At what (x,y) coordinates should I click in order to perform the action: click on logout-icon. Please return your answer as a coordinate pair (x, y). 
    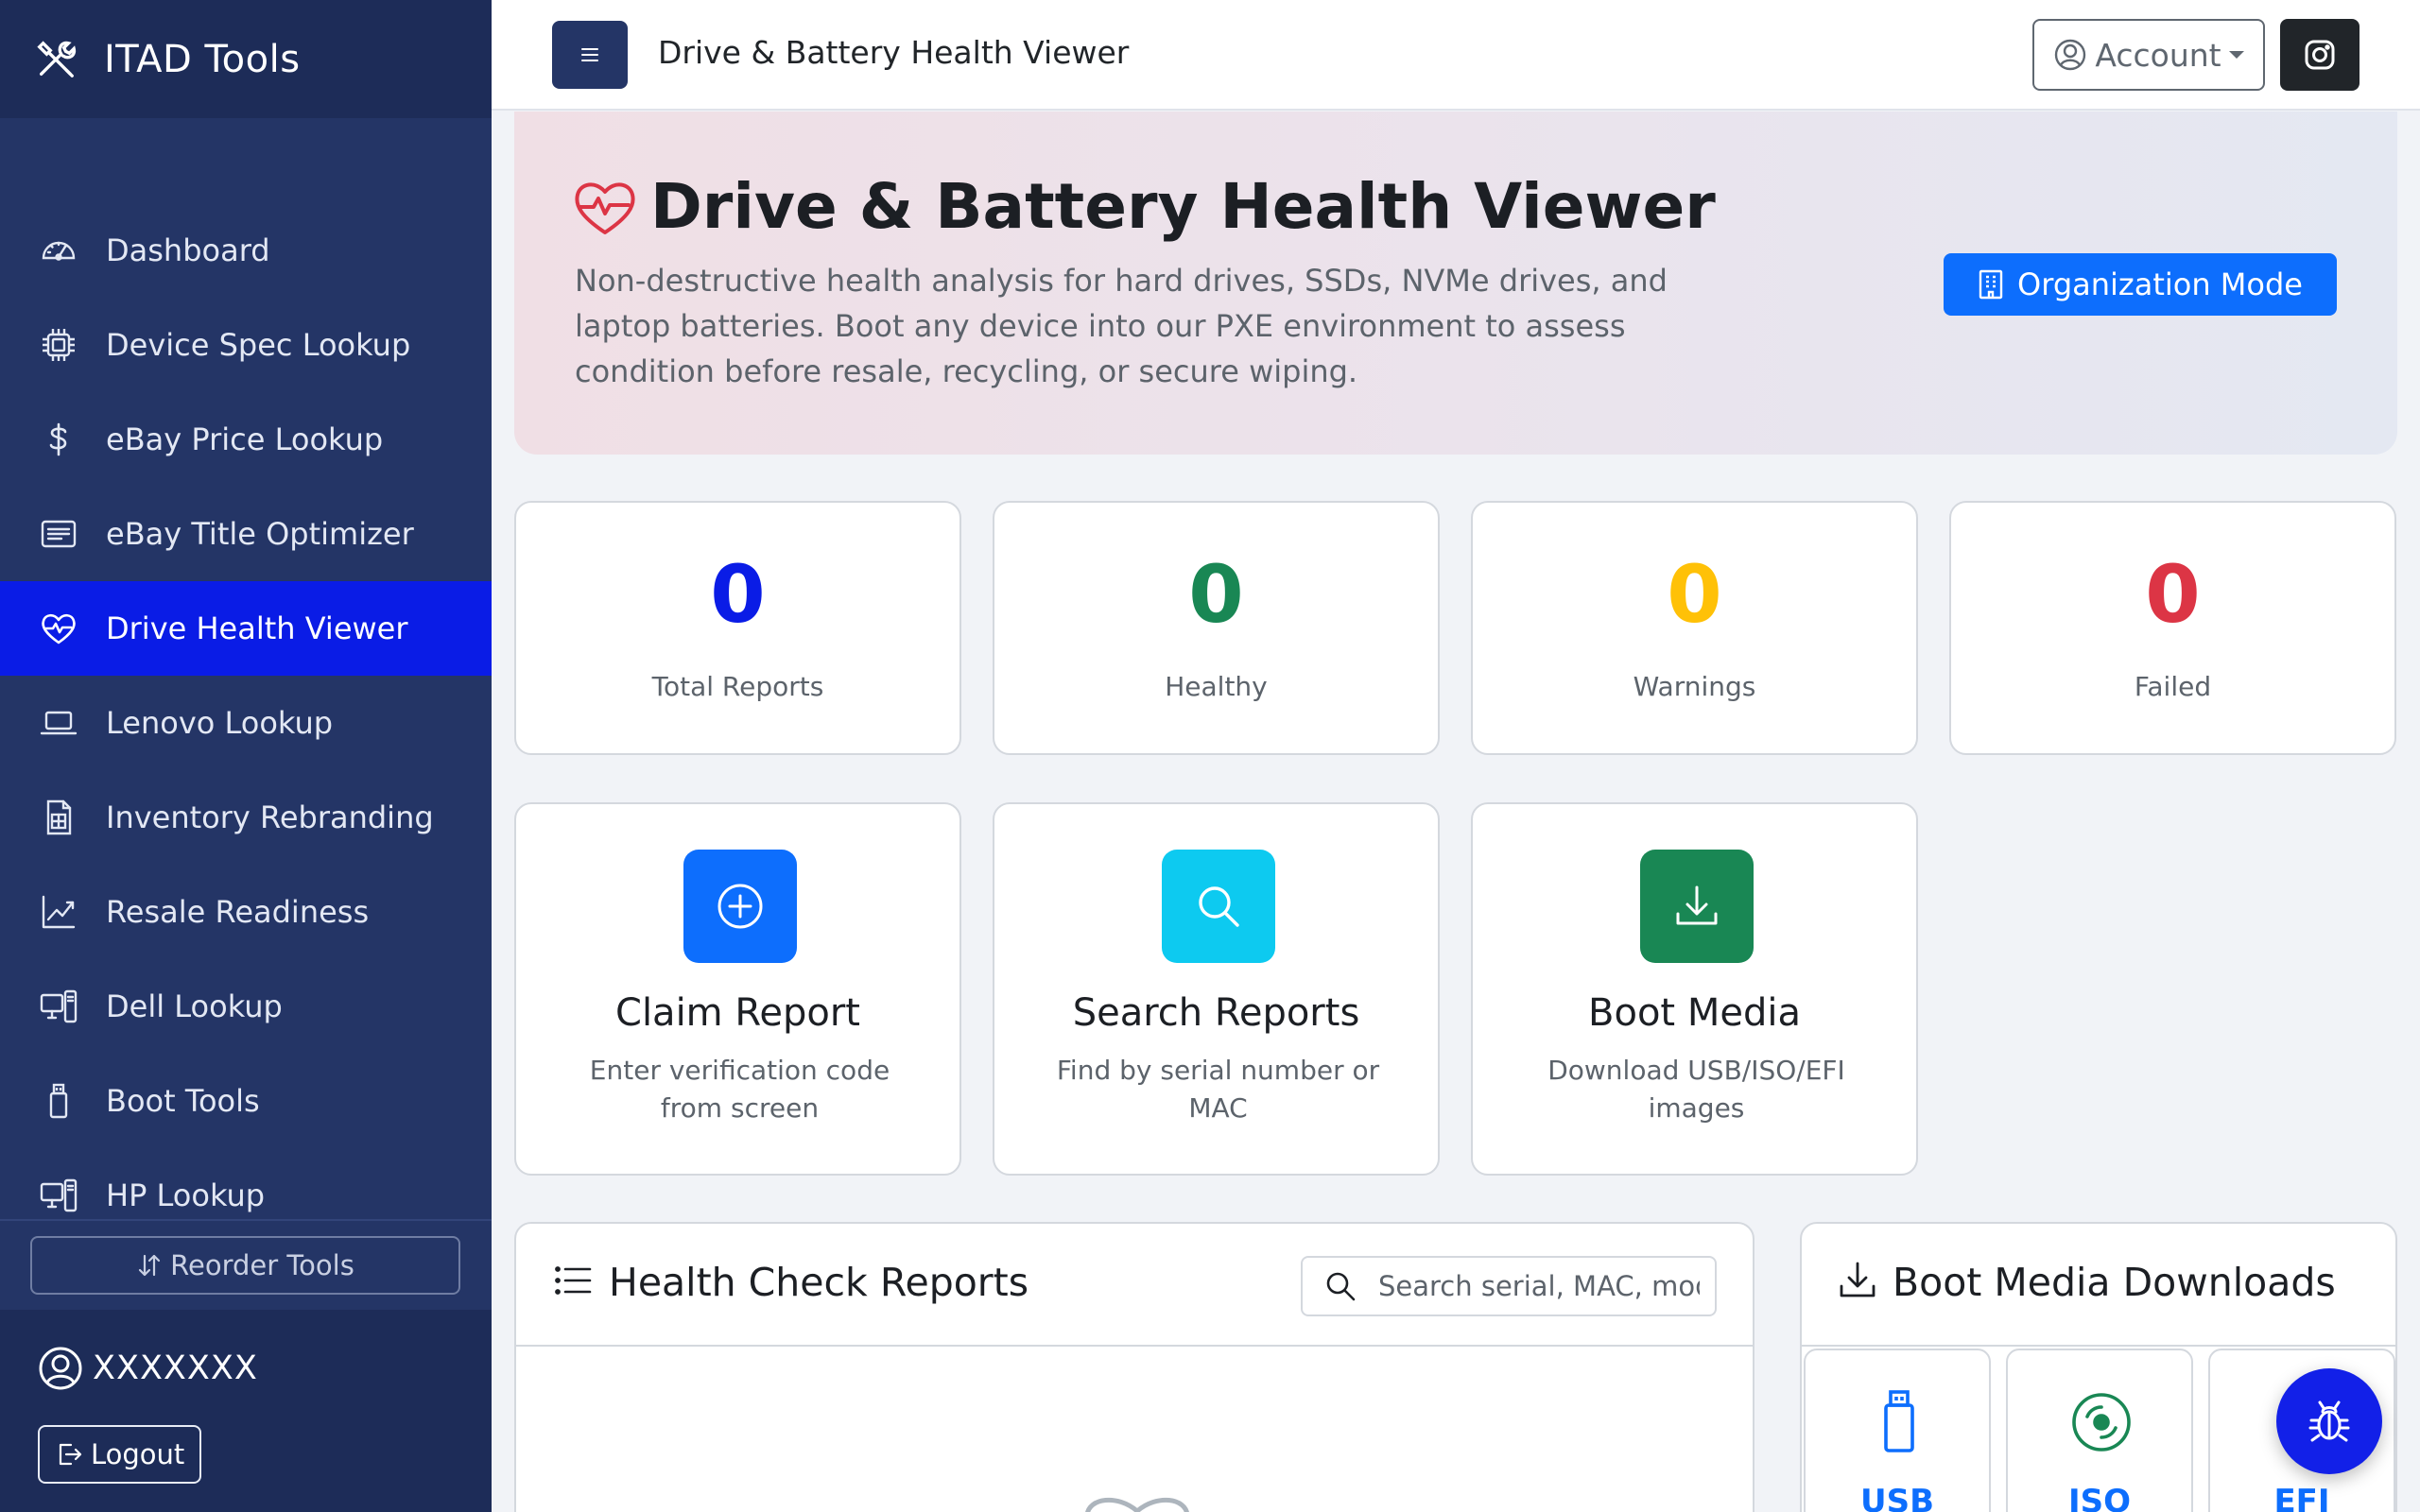
    Looking at the image, I should click on (70, 1454).